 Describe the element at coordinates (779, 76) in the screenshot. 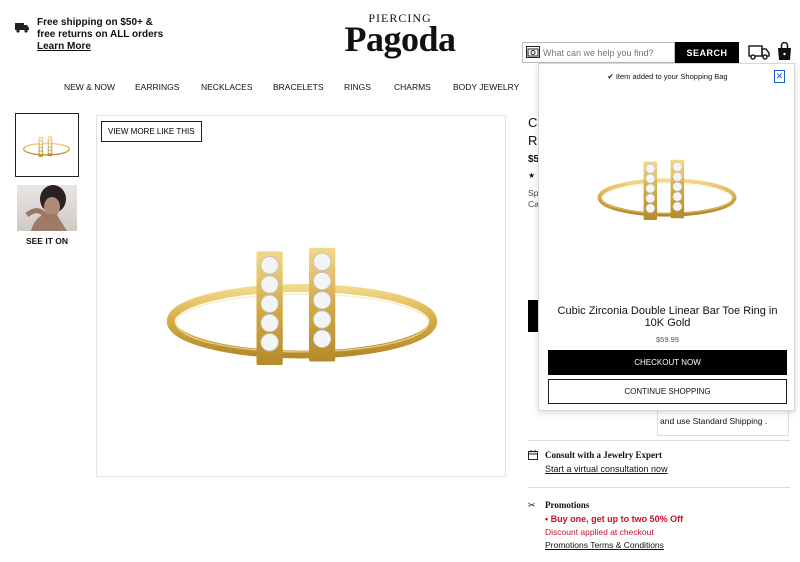

I see `close-icon: ✕` at that location.